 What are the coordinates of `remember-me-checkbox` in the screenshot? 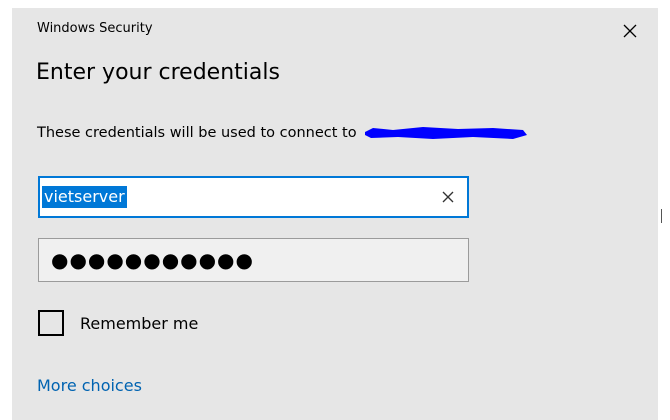 It's located at (51, 323).